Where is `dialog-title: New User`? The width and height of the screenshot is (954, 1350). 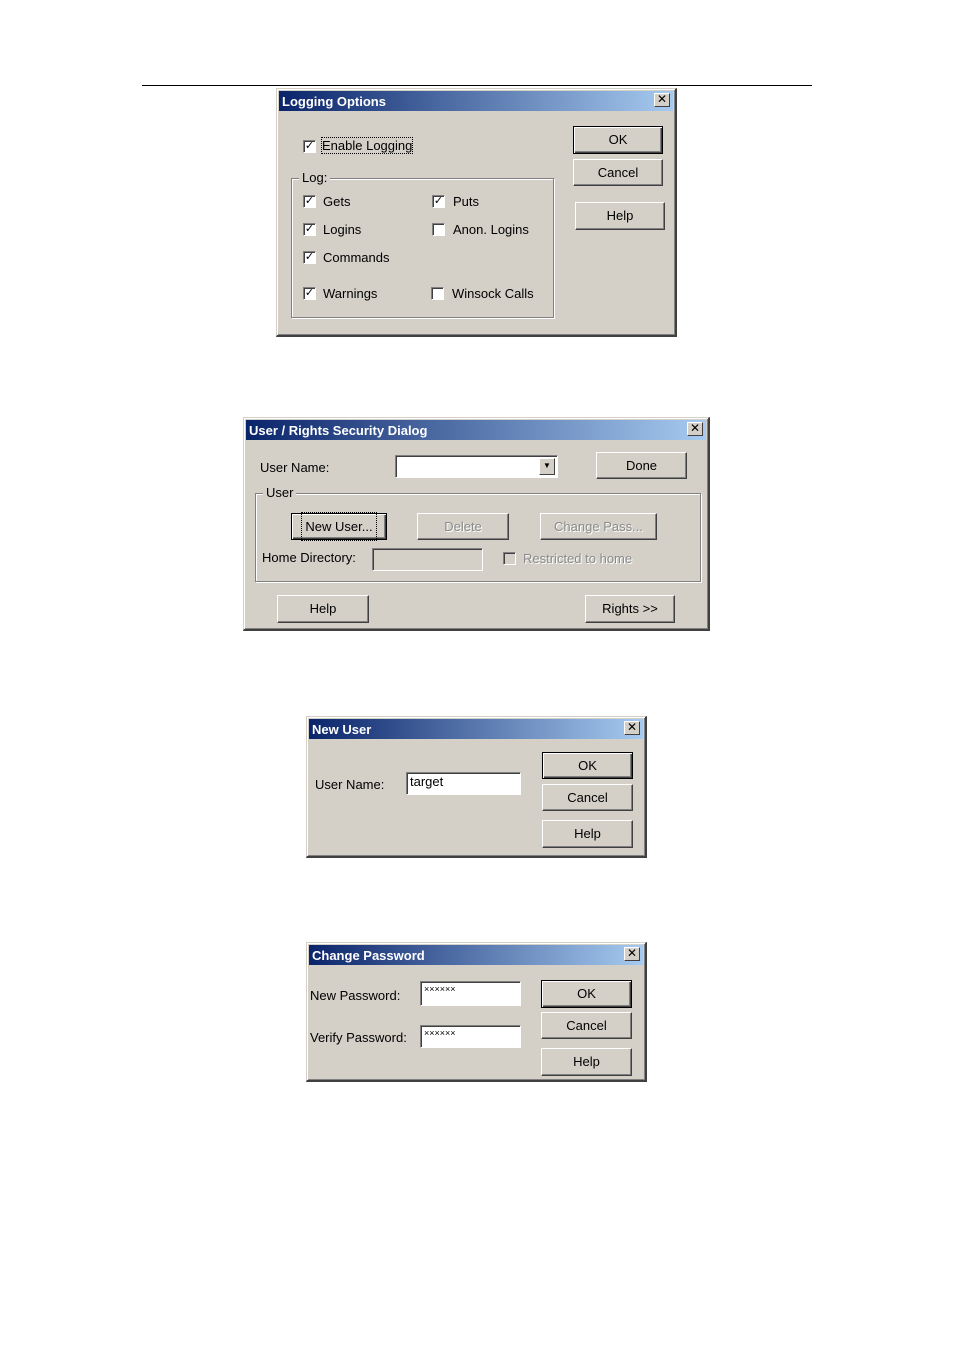 dialog-title: New User is located at coordinates (342, 729).